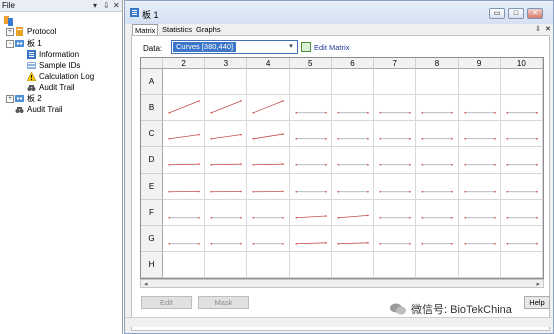  I want to click on tab-statistics: Statistics, so click(177, 29).